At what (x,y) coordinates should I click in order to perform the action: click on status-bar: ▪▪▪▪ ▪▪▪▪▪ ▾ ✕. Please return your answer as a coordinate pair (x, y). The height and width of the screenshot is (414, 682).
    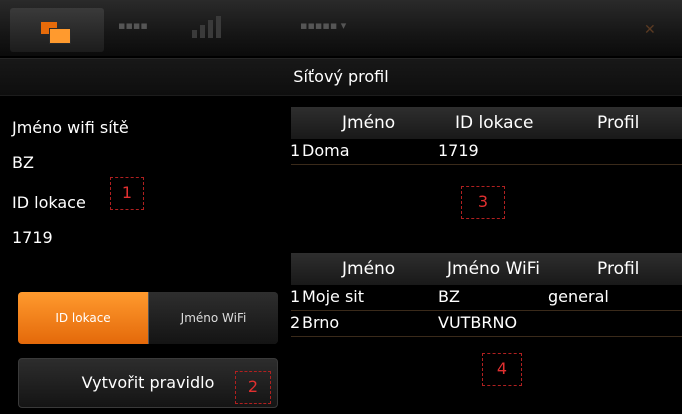
    Looking at the image, I should click on (341, 28).